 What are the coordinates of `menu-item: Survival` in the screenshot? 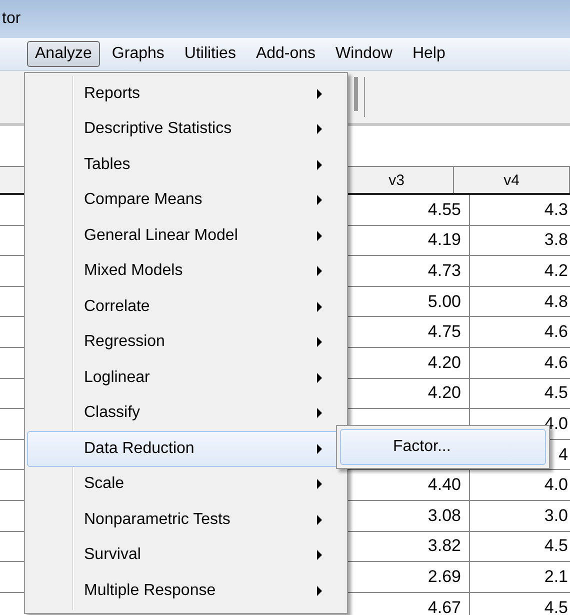 It's located at (186, 555).